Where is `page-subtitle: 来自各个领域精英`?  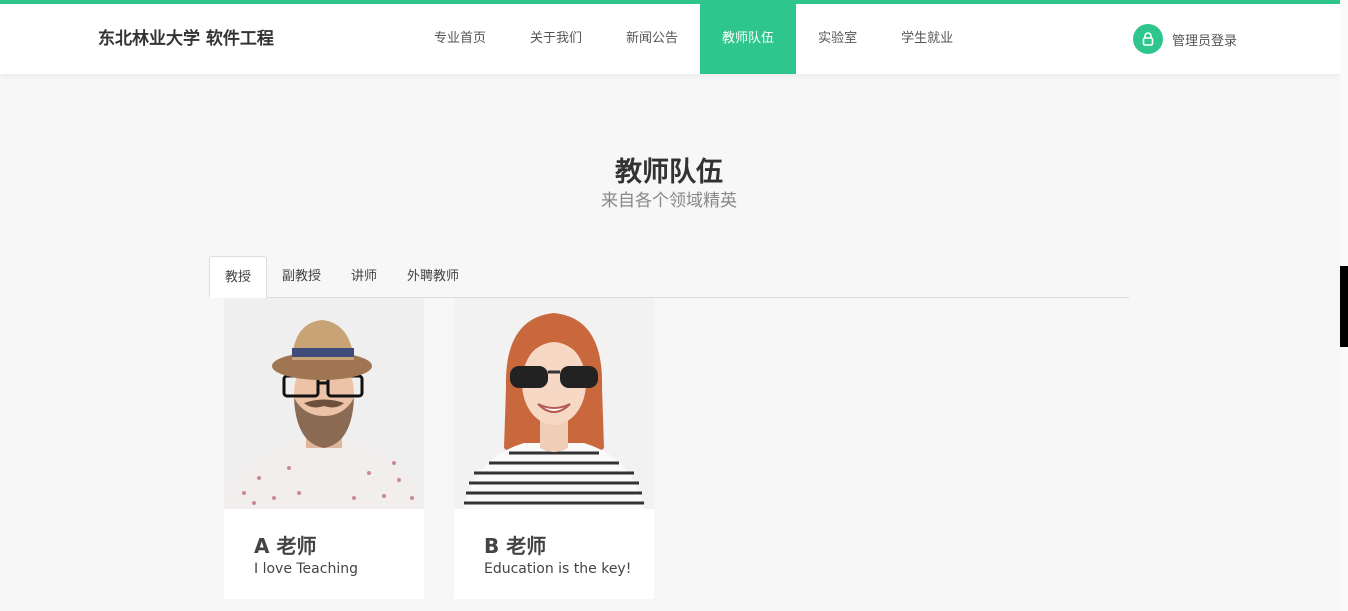 page-subtitle: 来自各个领域精英 is located at coordinates (669, 201).